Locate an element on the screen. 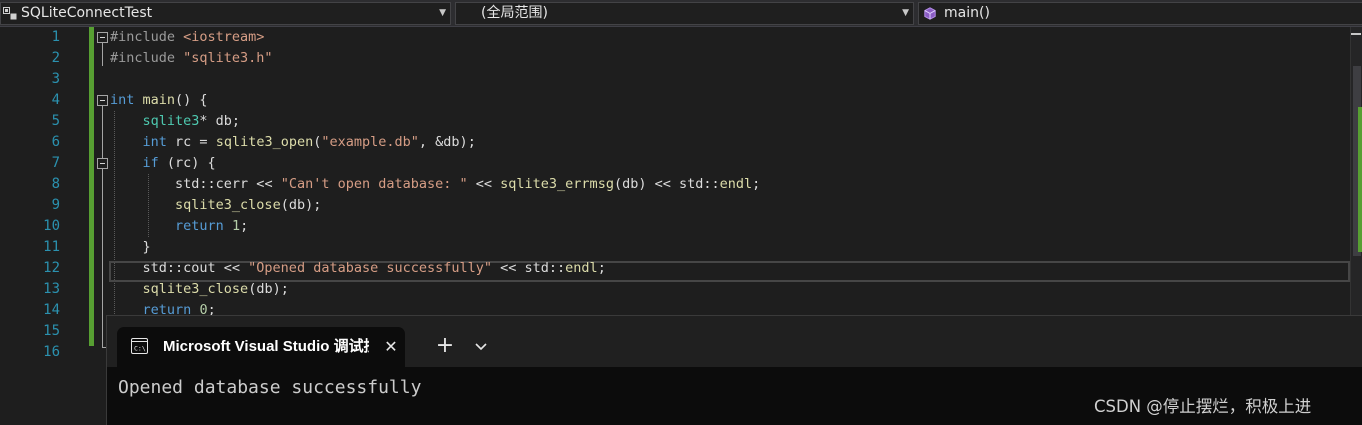 This screenshot has width=1362, height=425. code-line: #include "sqlite3.h" is located at coordinates (191, 58).